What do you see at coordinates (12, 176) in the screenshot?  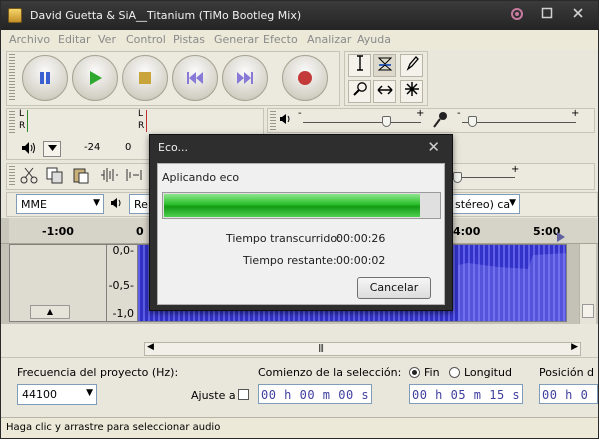 I see `edit-grip` at bounding box center [12, 176].